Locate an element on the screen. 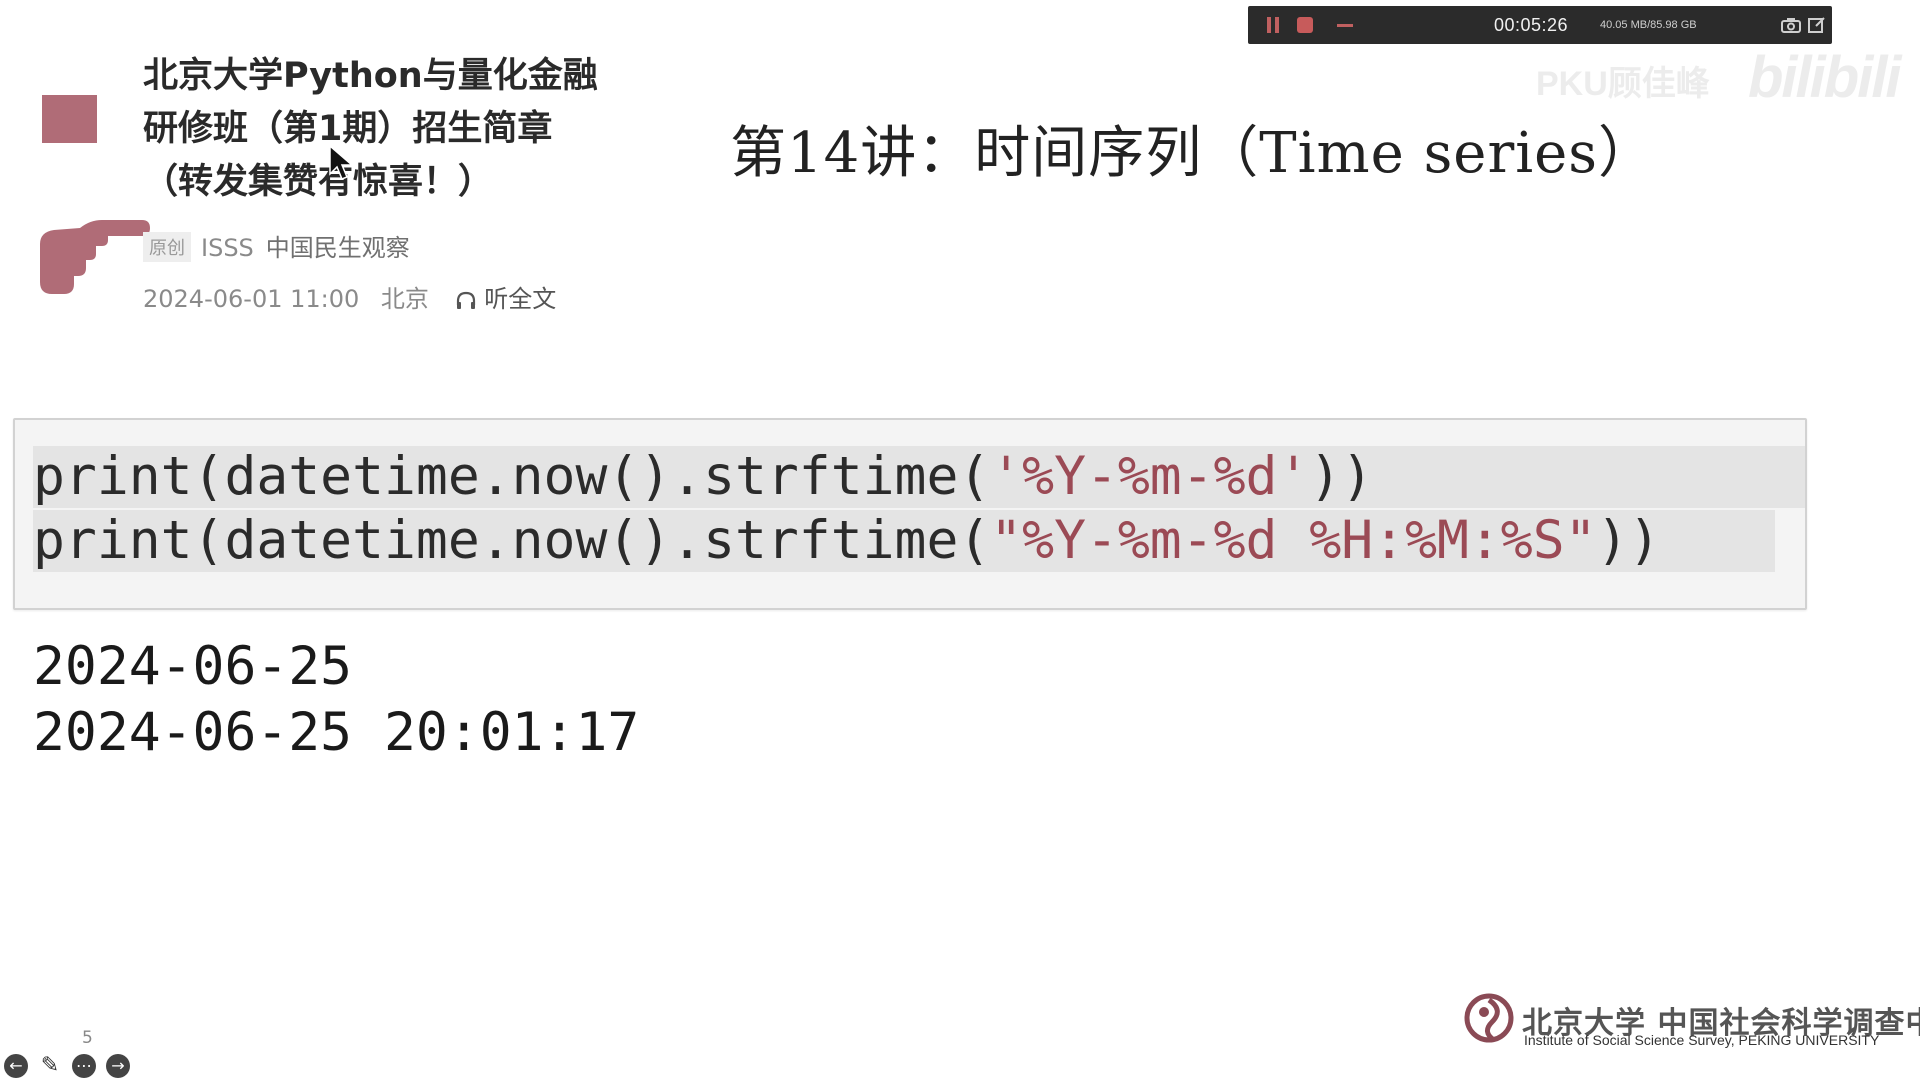 The image size is (1920, 1080). article-source: 中国民生观察 is located at coordinates (338, 248).